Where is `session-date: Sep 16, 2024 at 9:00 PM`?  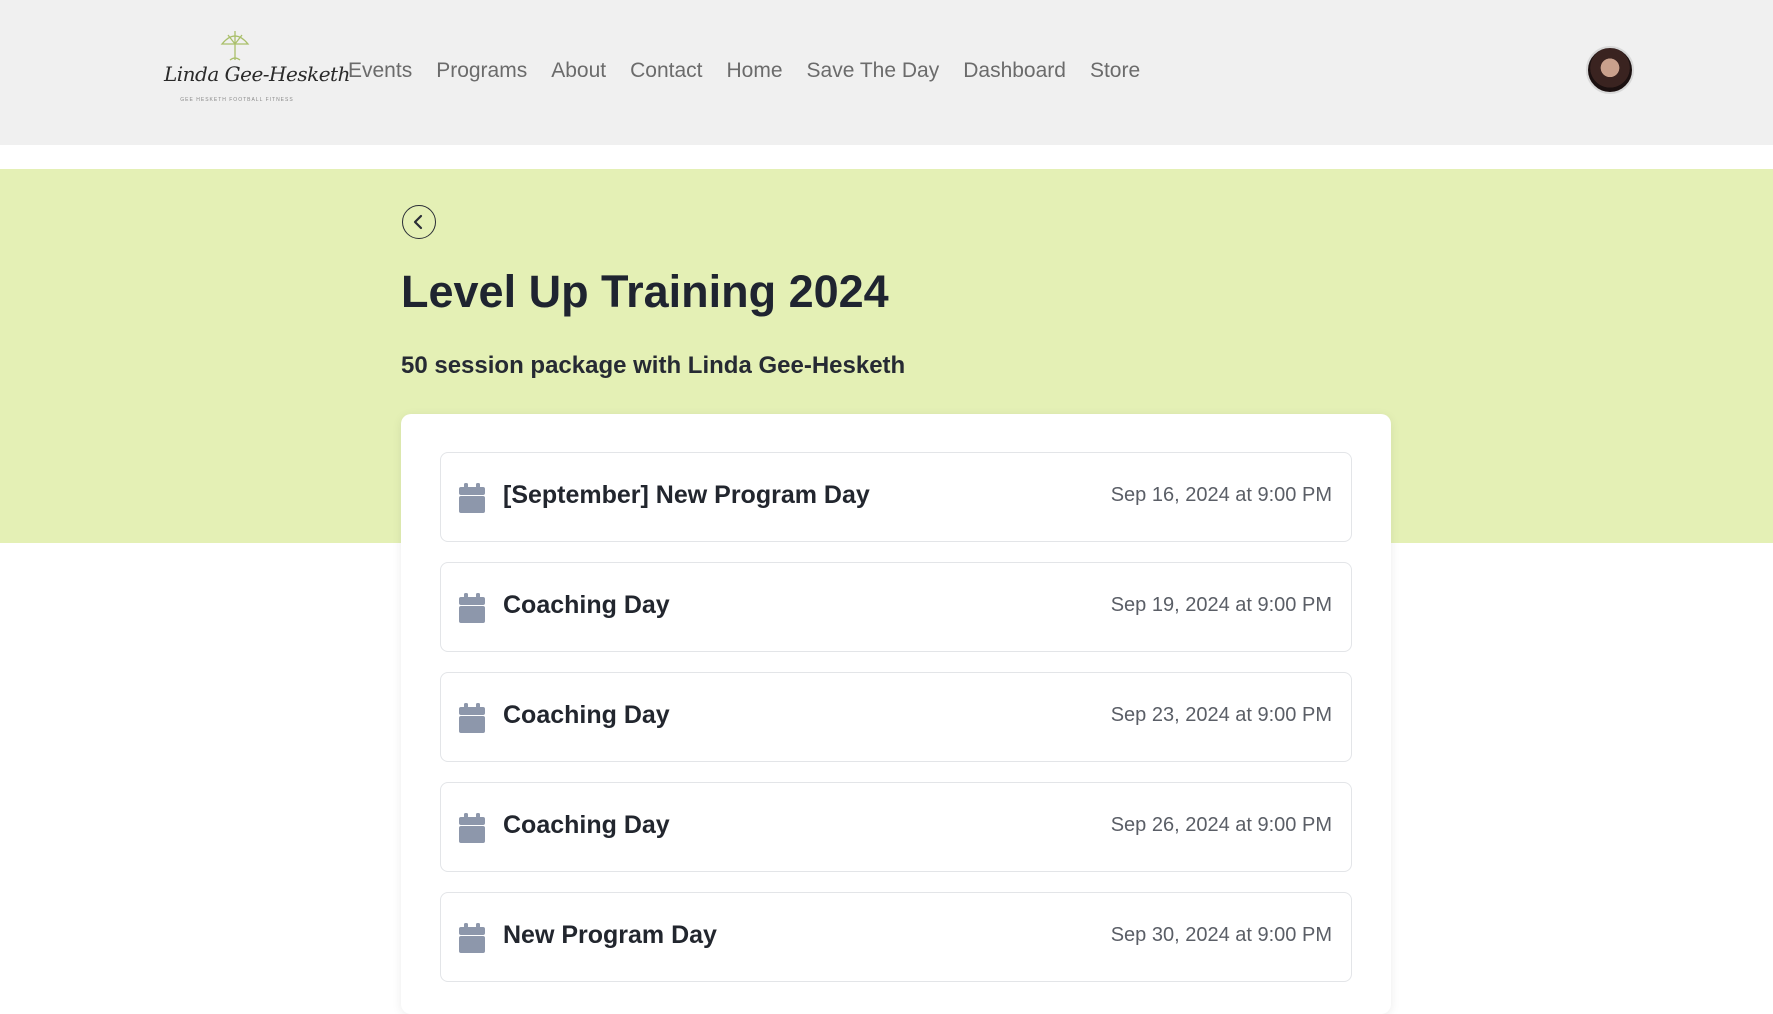
session-date: Sep 16, 2024 at 9:00 PM is located at coordinates (1221, 495).